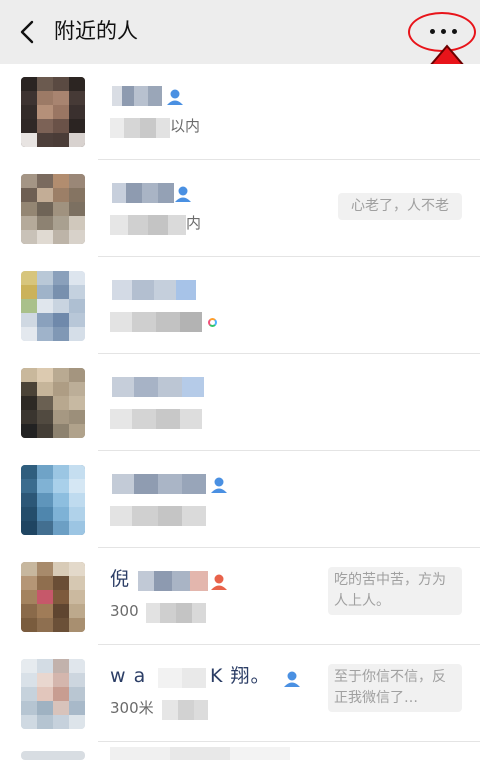  What do you see at coordinates (120, 579) in the screenshot?
I see `nickname: 倪` at bounding box center [120, 579].